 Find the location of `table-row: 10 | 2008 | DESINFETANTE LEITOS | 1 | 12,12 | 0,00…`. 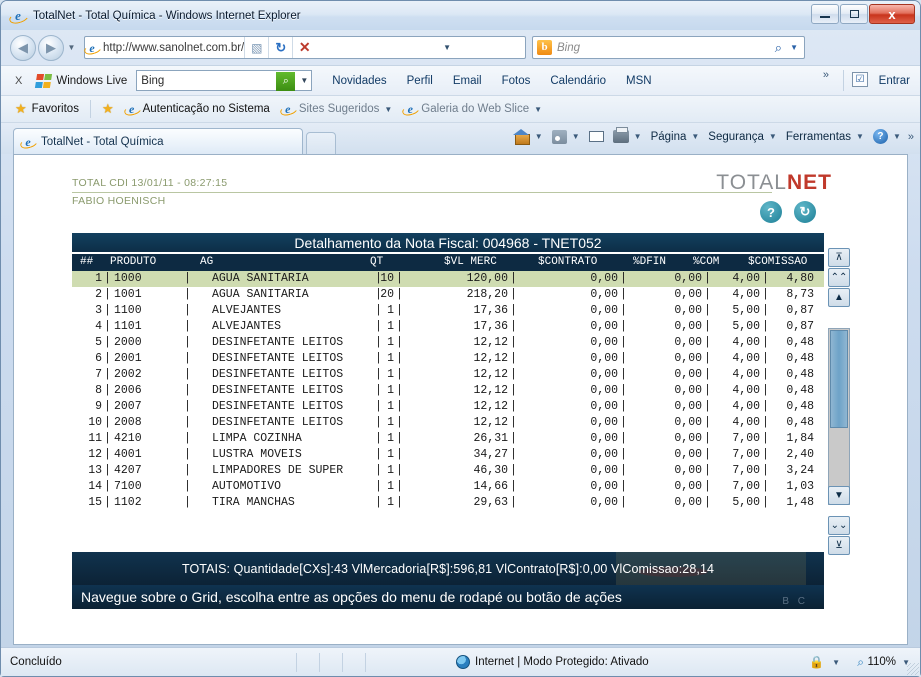

table-row: 10 | 2008 | DESINFETANTE LEITOS | 1 | 12,12 | 0,00… is located at coordinates (448, 423).